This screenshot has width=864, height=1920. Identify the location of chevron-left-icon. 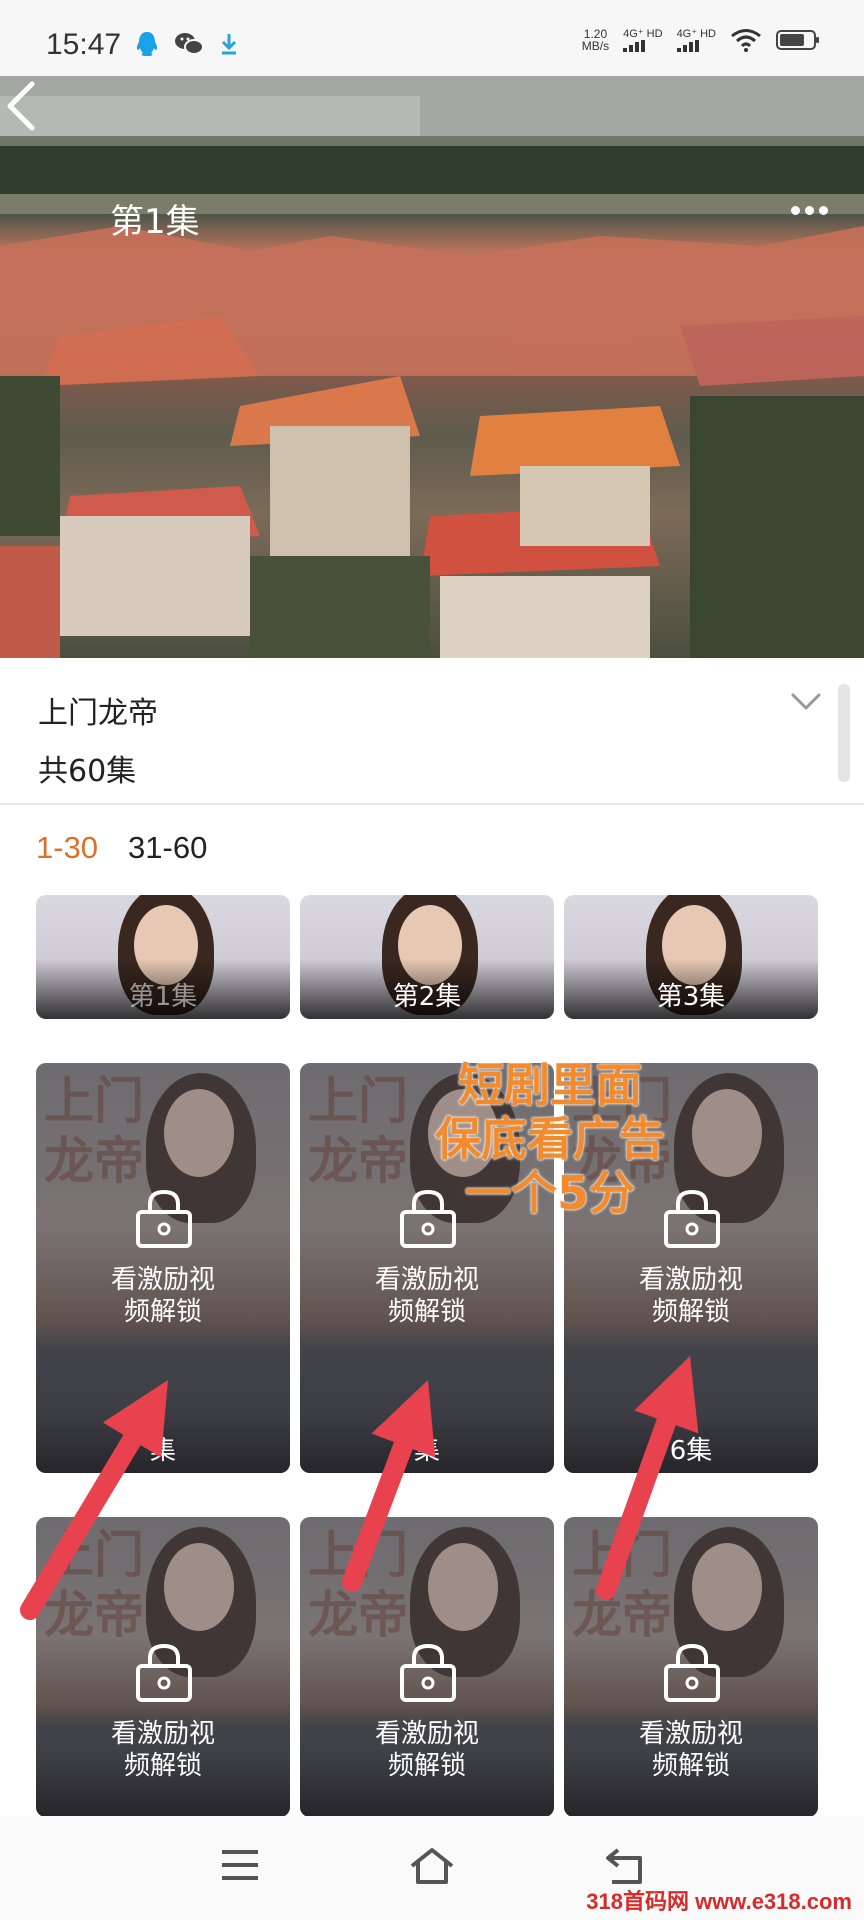
(20, 106).